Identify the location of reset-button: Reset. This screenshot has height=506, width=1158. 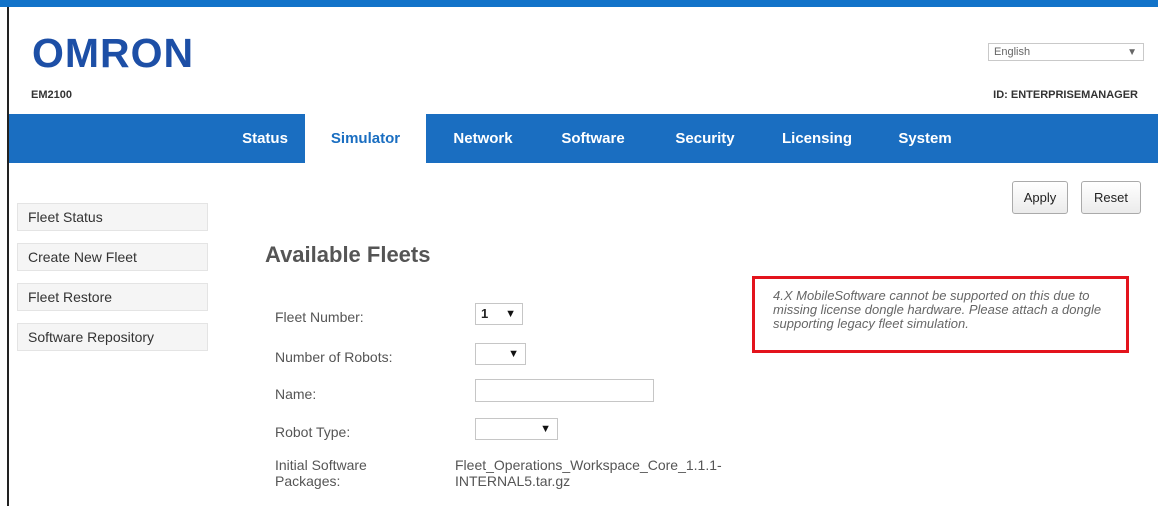
(1111, 197).